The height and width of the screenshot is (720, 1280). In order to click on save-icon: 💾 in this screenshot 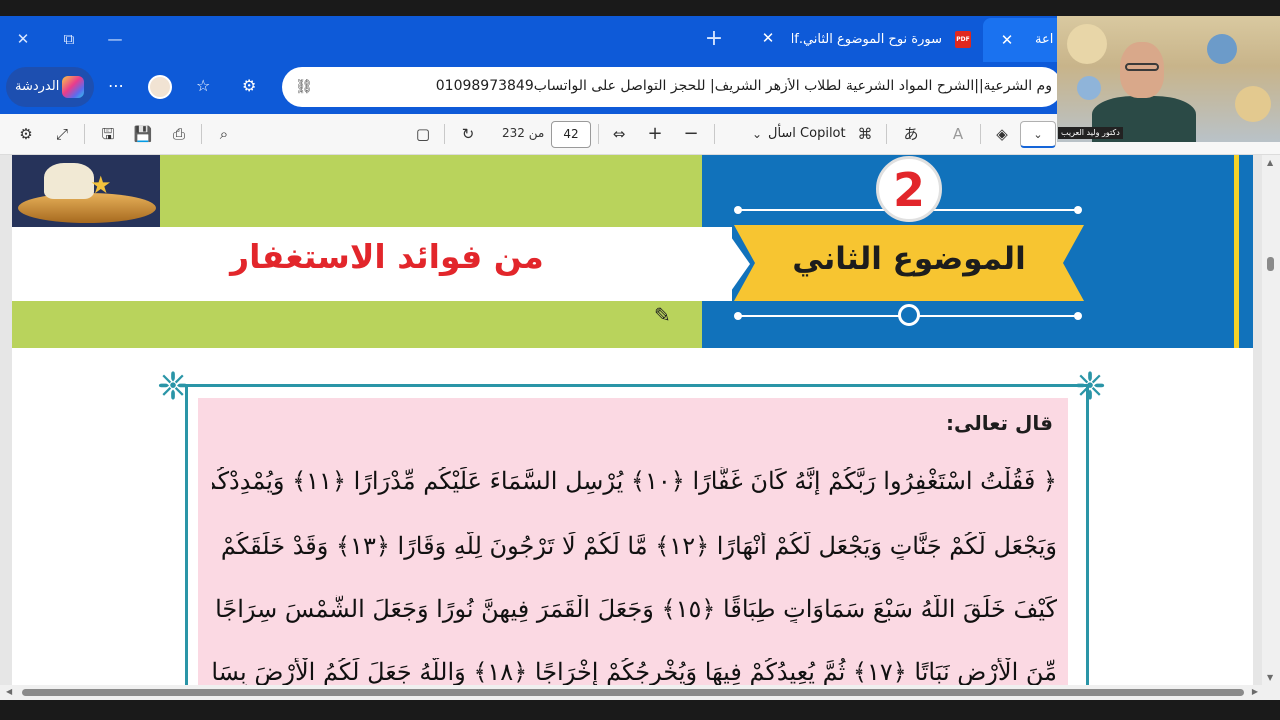, I will do `click(143, 134)`.